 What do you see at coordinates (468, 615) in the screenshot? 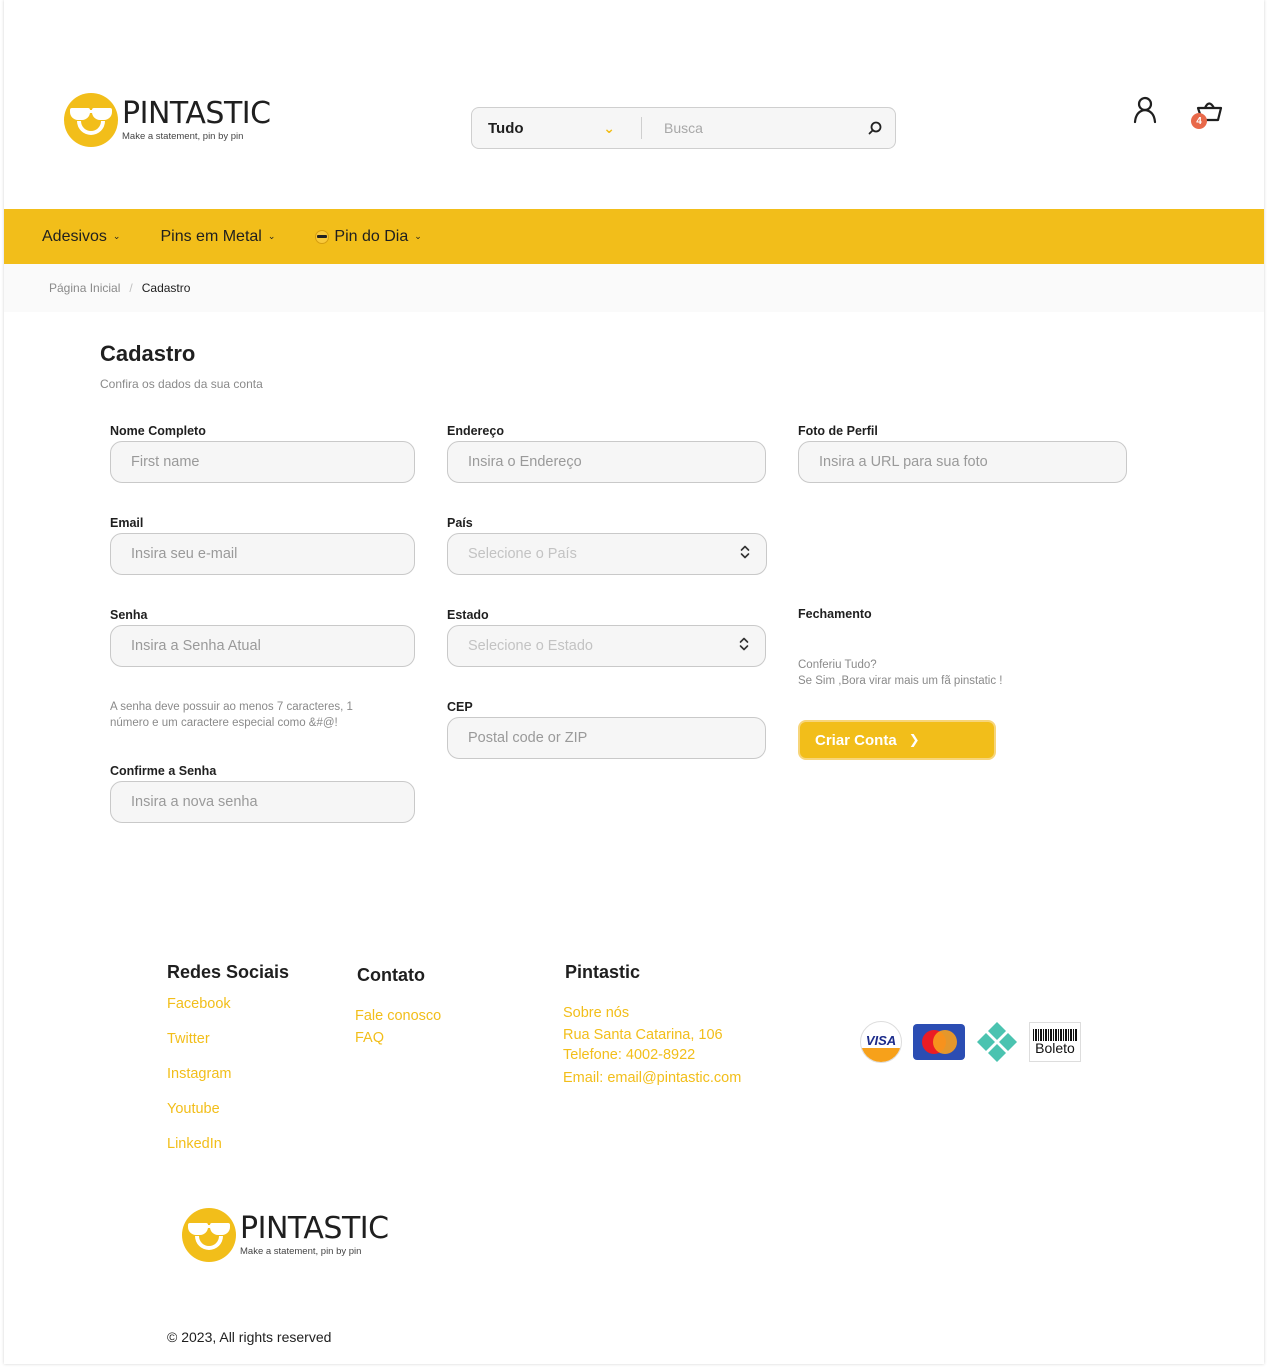
I see `state-label: Estado` at bounding box center [468, 615].